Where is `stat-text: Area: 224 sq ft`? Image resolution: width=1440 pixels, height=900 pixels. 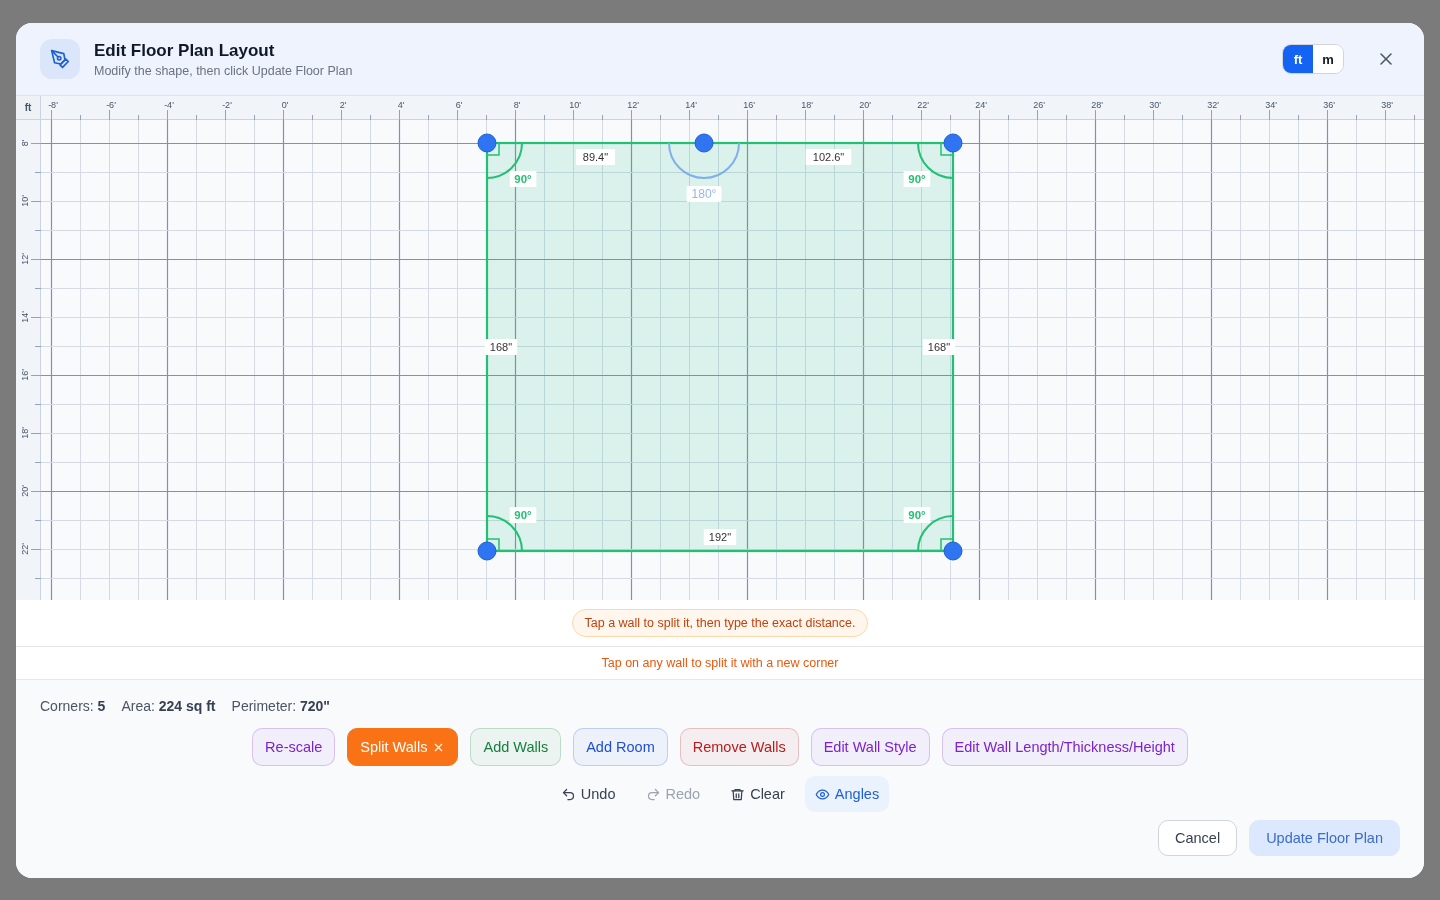
stat-text: Area: 224 sq ft is located at coordinates (168, 706).